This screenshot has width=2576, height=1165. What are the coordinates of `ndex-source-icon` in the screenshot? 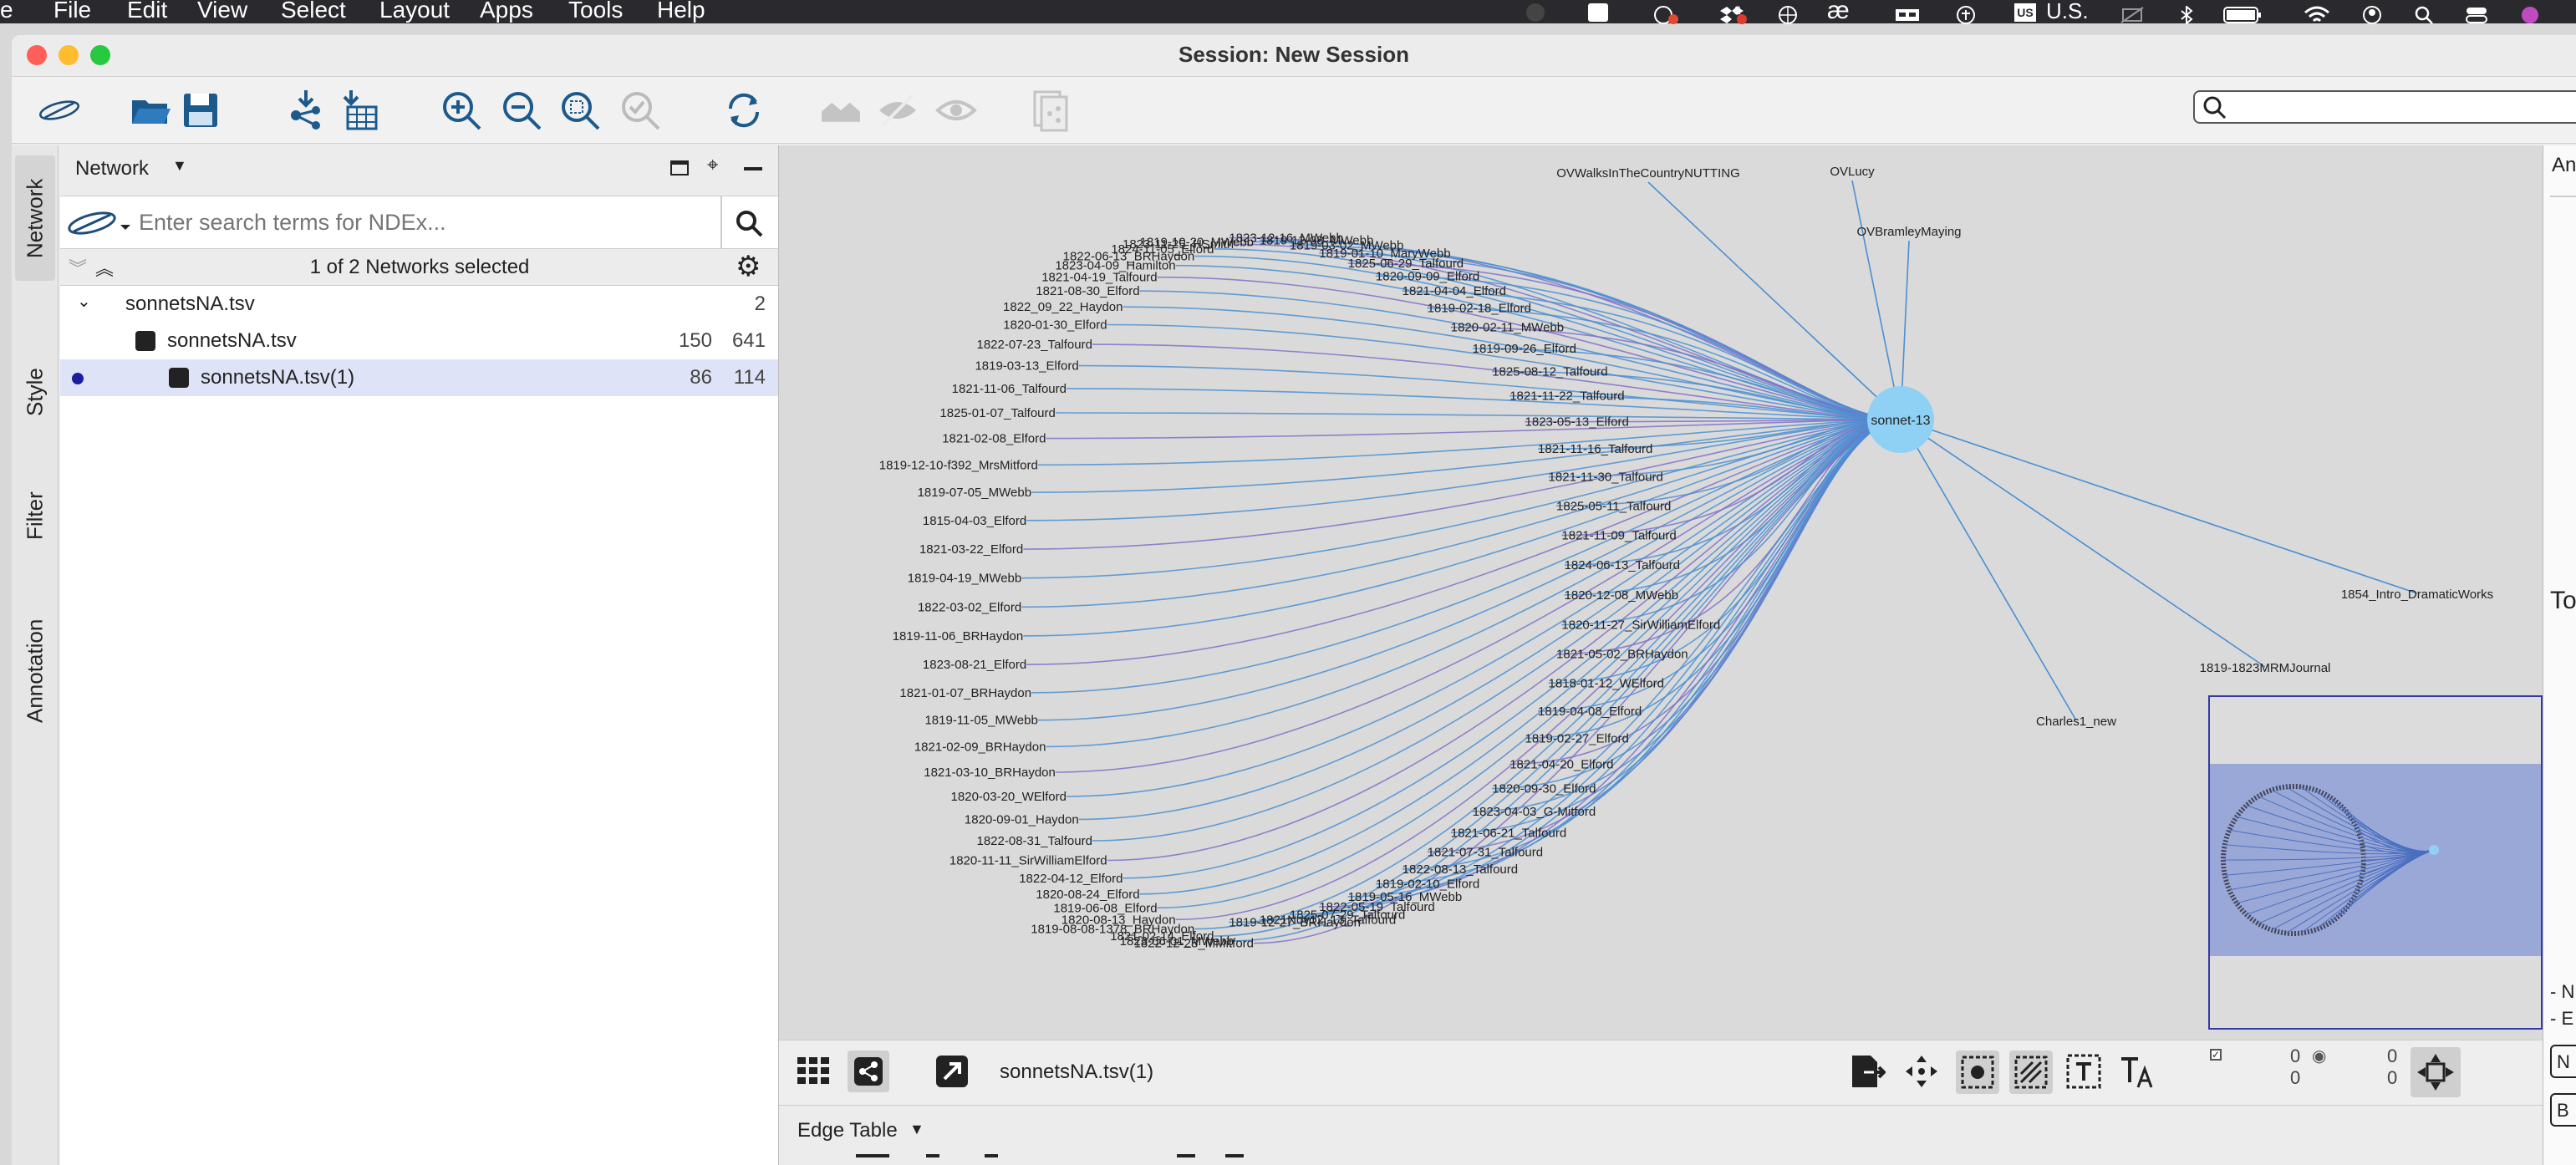 It's located at (98, 225).